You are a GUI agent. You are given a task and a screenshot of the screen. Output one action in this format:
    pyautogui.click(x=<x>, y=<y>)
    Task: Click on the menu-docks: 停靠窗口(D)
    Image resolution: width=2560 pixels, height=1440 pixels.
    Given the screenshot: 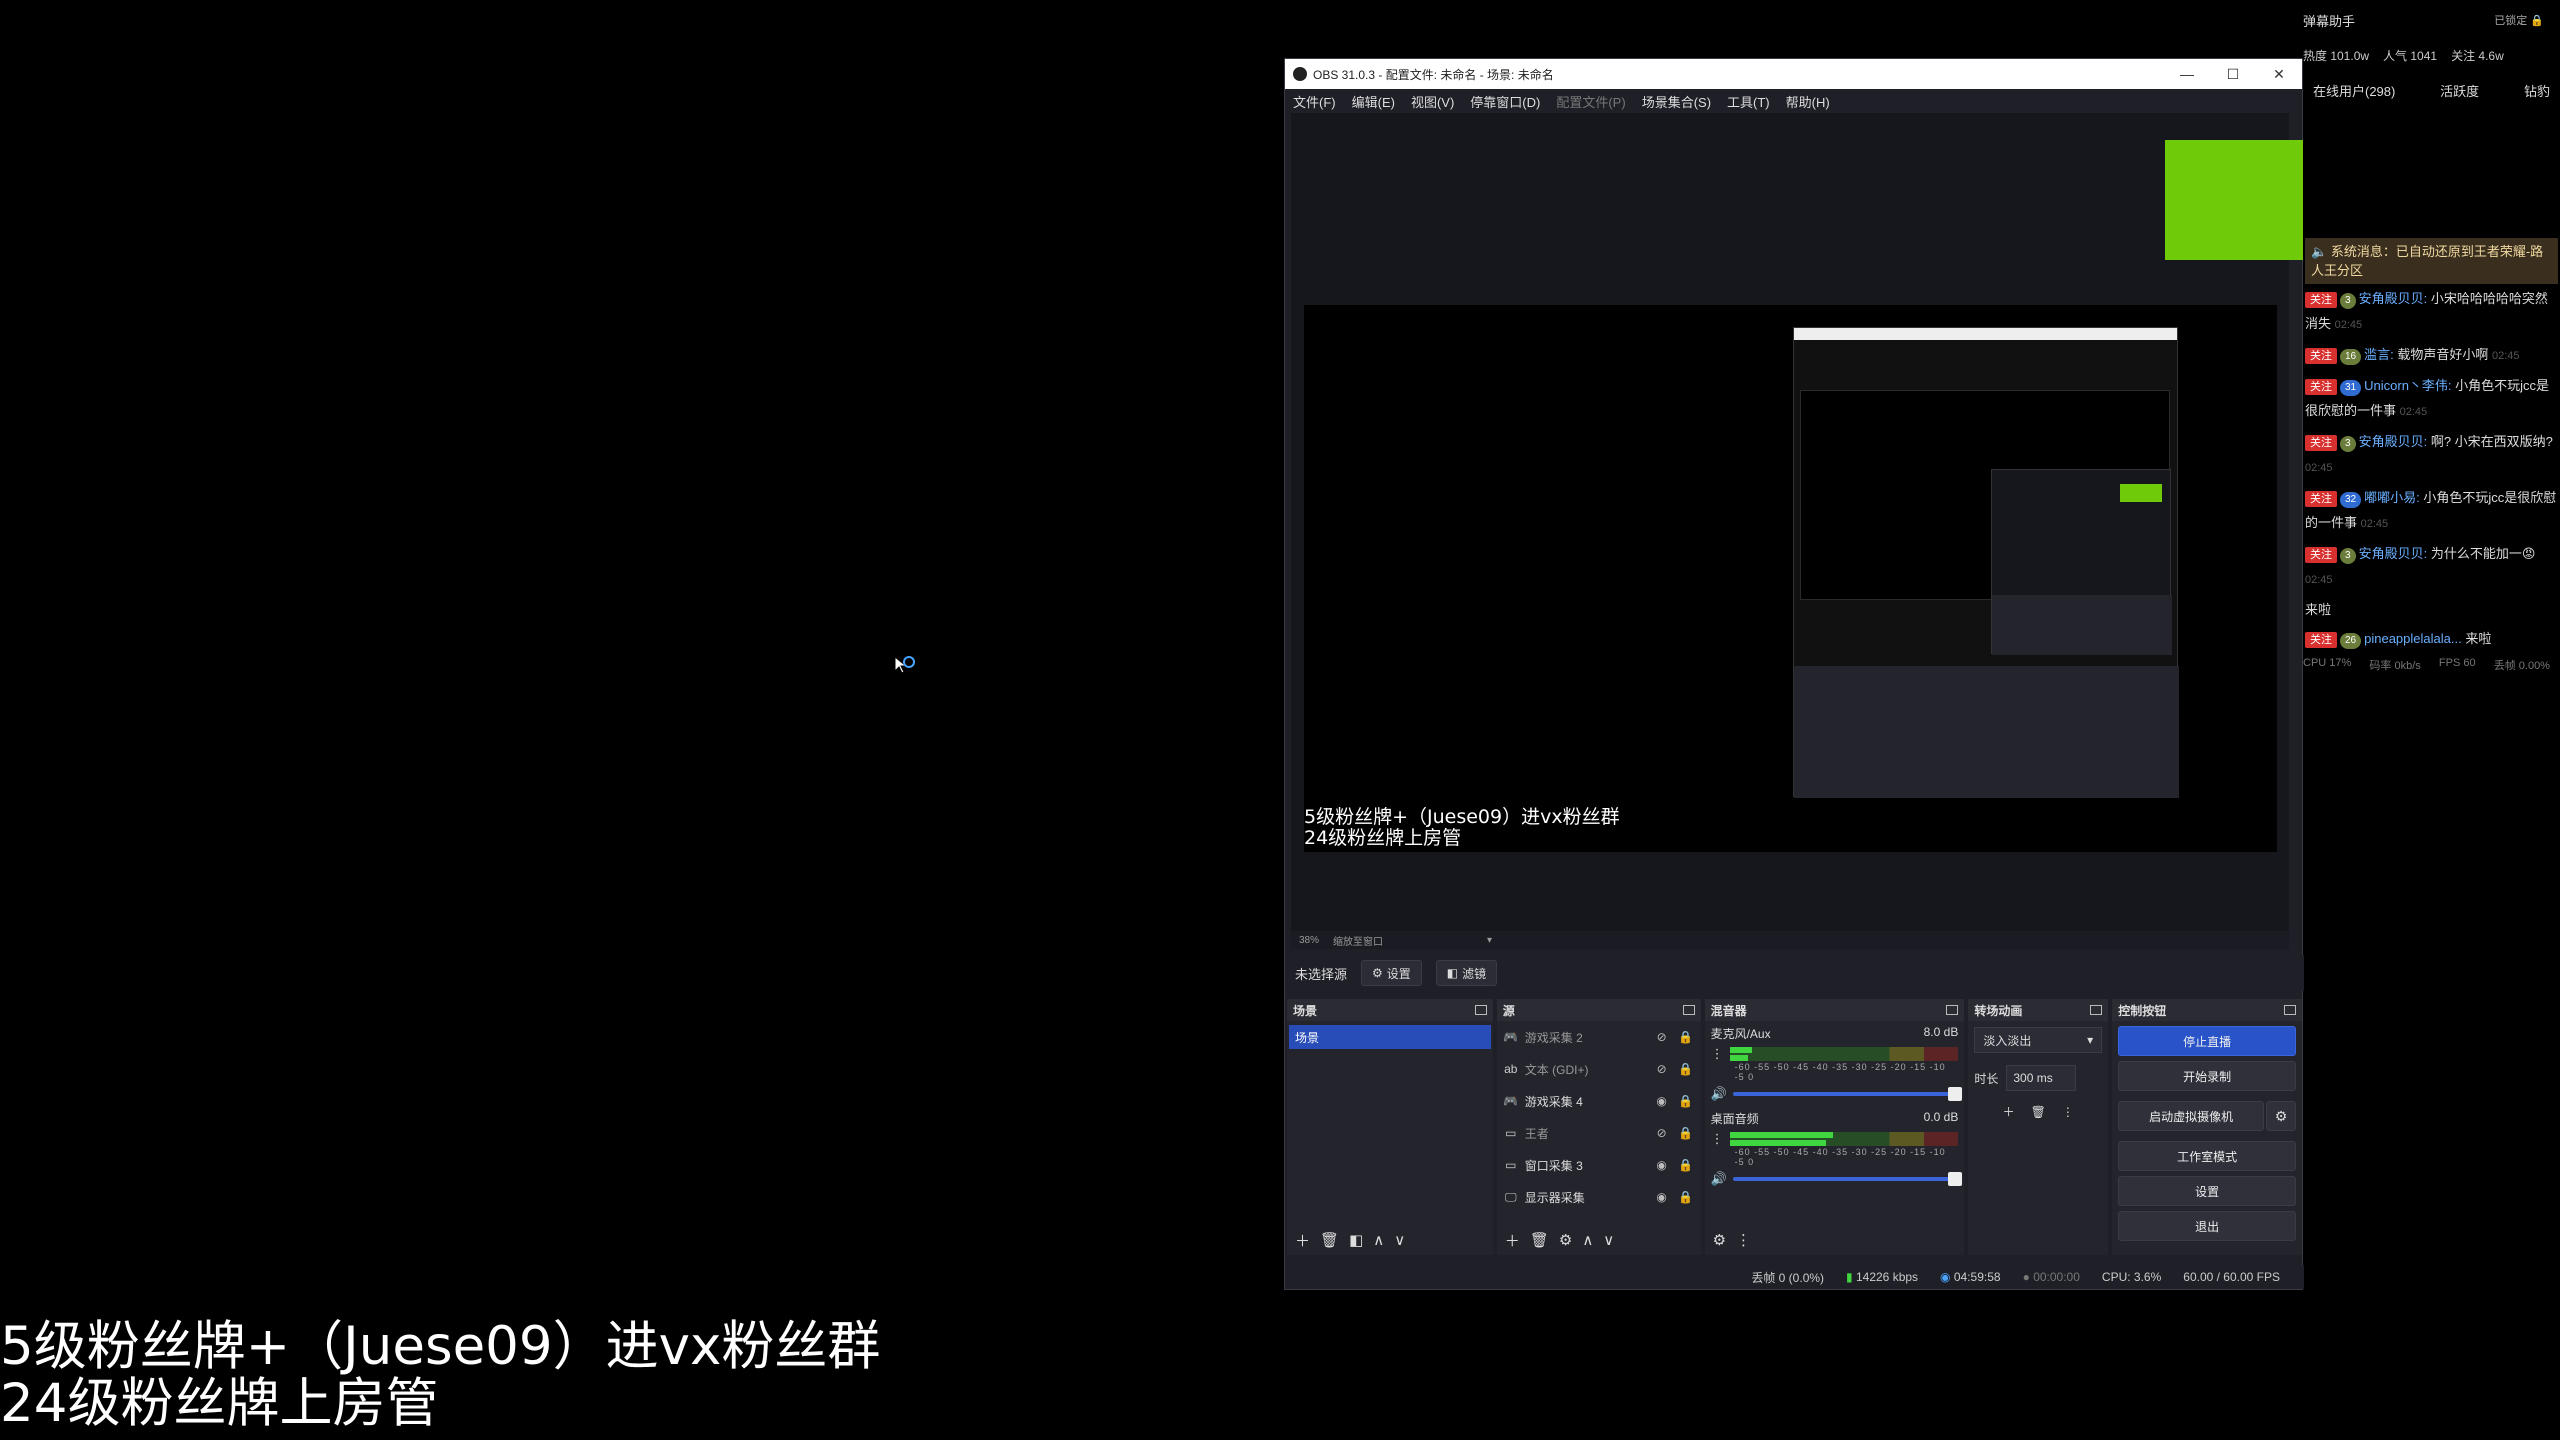 What is the action you would take?
    pyautogui.click(x=1505, y=101)
    